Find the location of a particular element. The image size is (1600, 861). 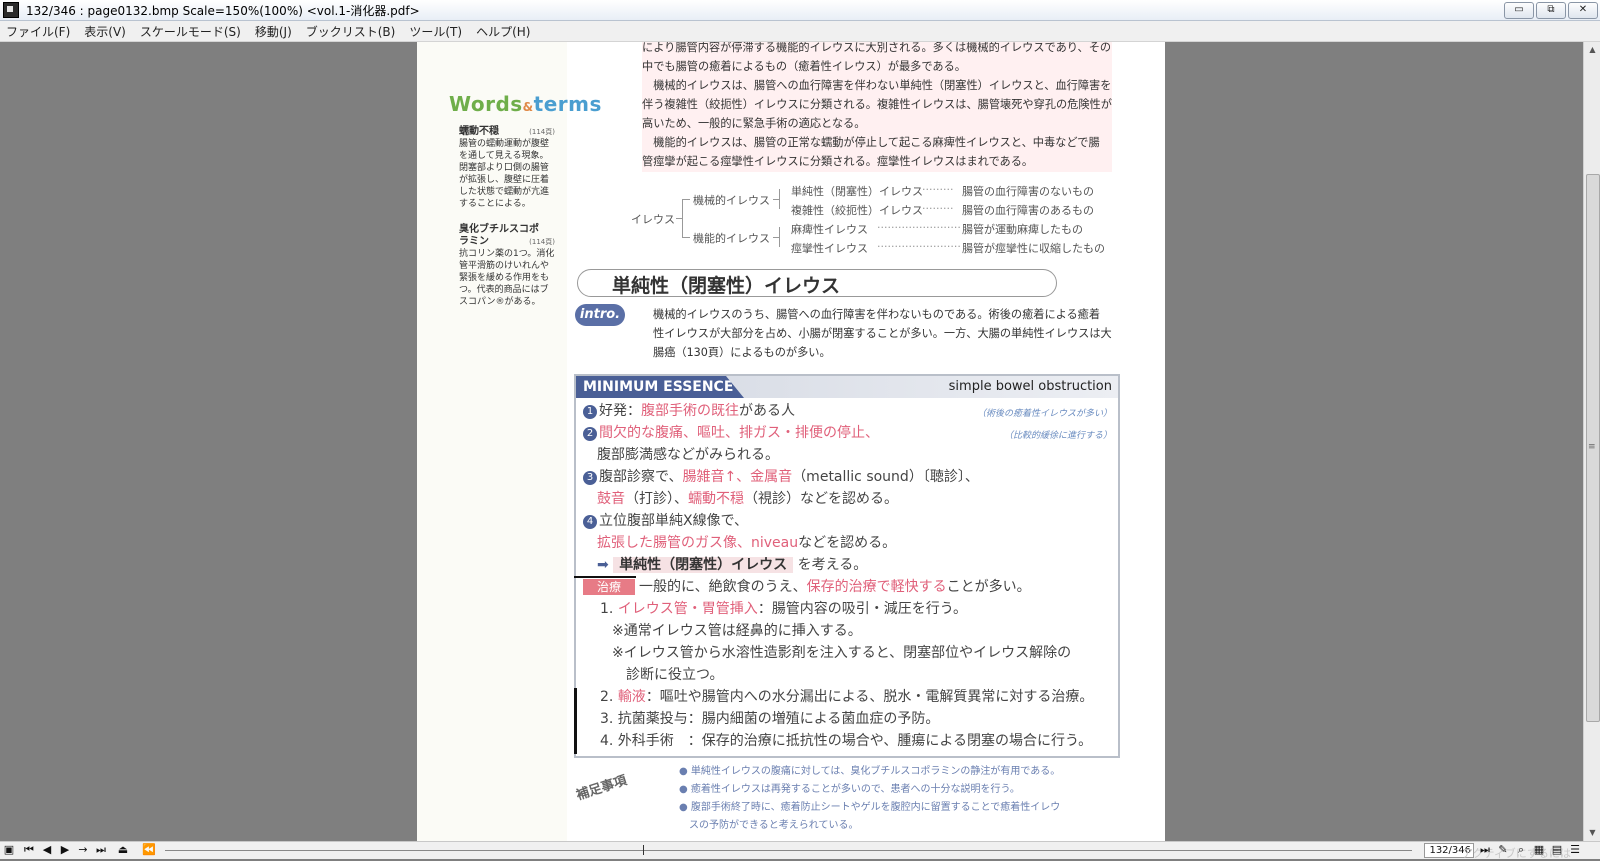

menu-booklist: ブックリスト(B) is located at coordinates (351, 32).